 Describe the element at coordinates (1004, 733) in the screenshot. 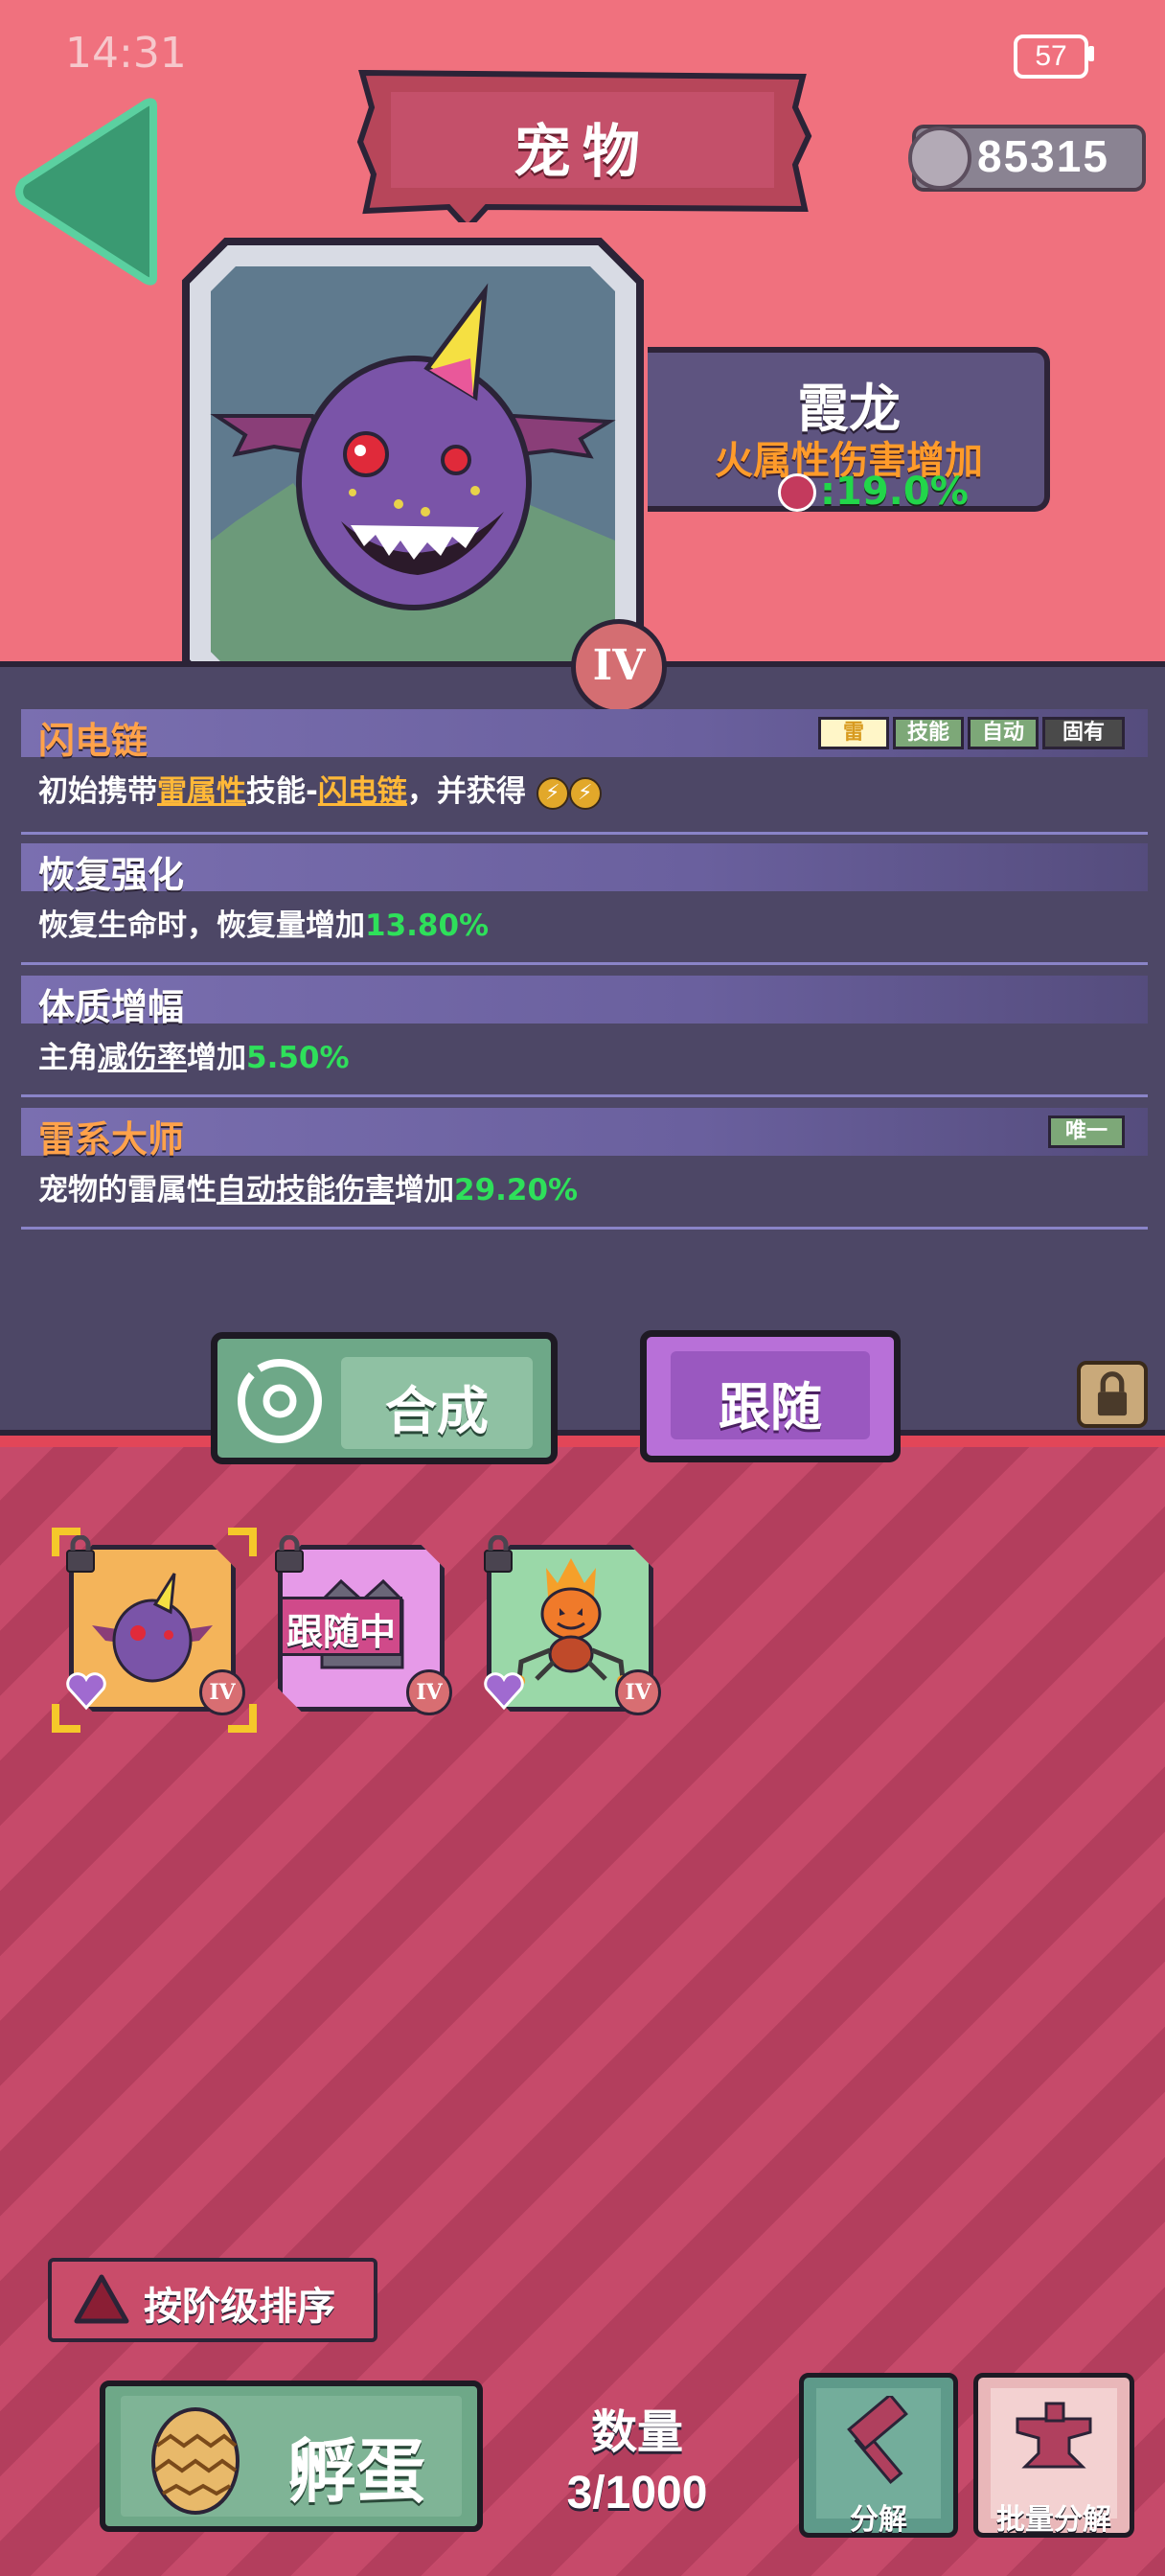

I see `tag-auto: 自动` at that location.